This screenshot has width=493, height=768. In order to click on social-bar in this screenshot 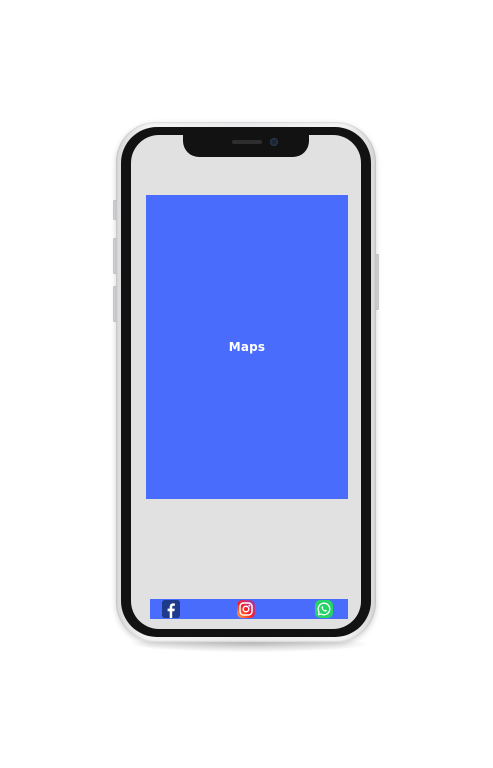, I will do `click(249, 609)`.